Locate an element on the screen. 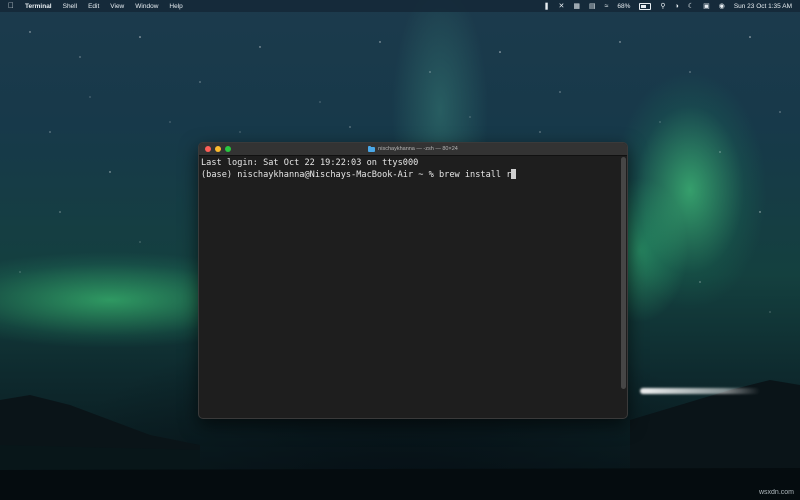 The width and height of the screenshot is (800, 500). menu-shell: Shell is located at coordinates (70, 6).